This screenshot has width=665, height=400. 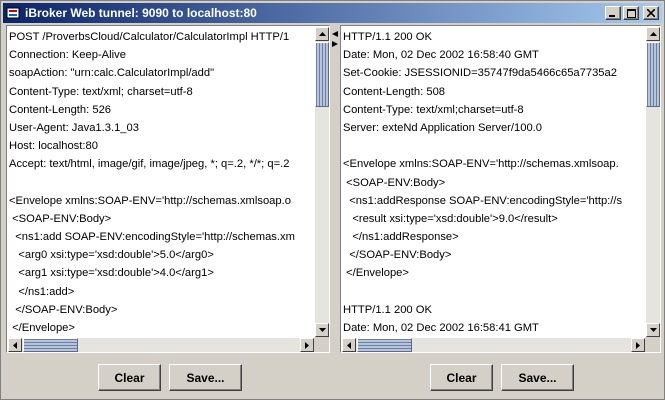 What do you see at coordinates (161, 345) in the screenshot?
I see `request-horizontal-scrollbar` at bounding box center [161, 345].